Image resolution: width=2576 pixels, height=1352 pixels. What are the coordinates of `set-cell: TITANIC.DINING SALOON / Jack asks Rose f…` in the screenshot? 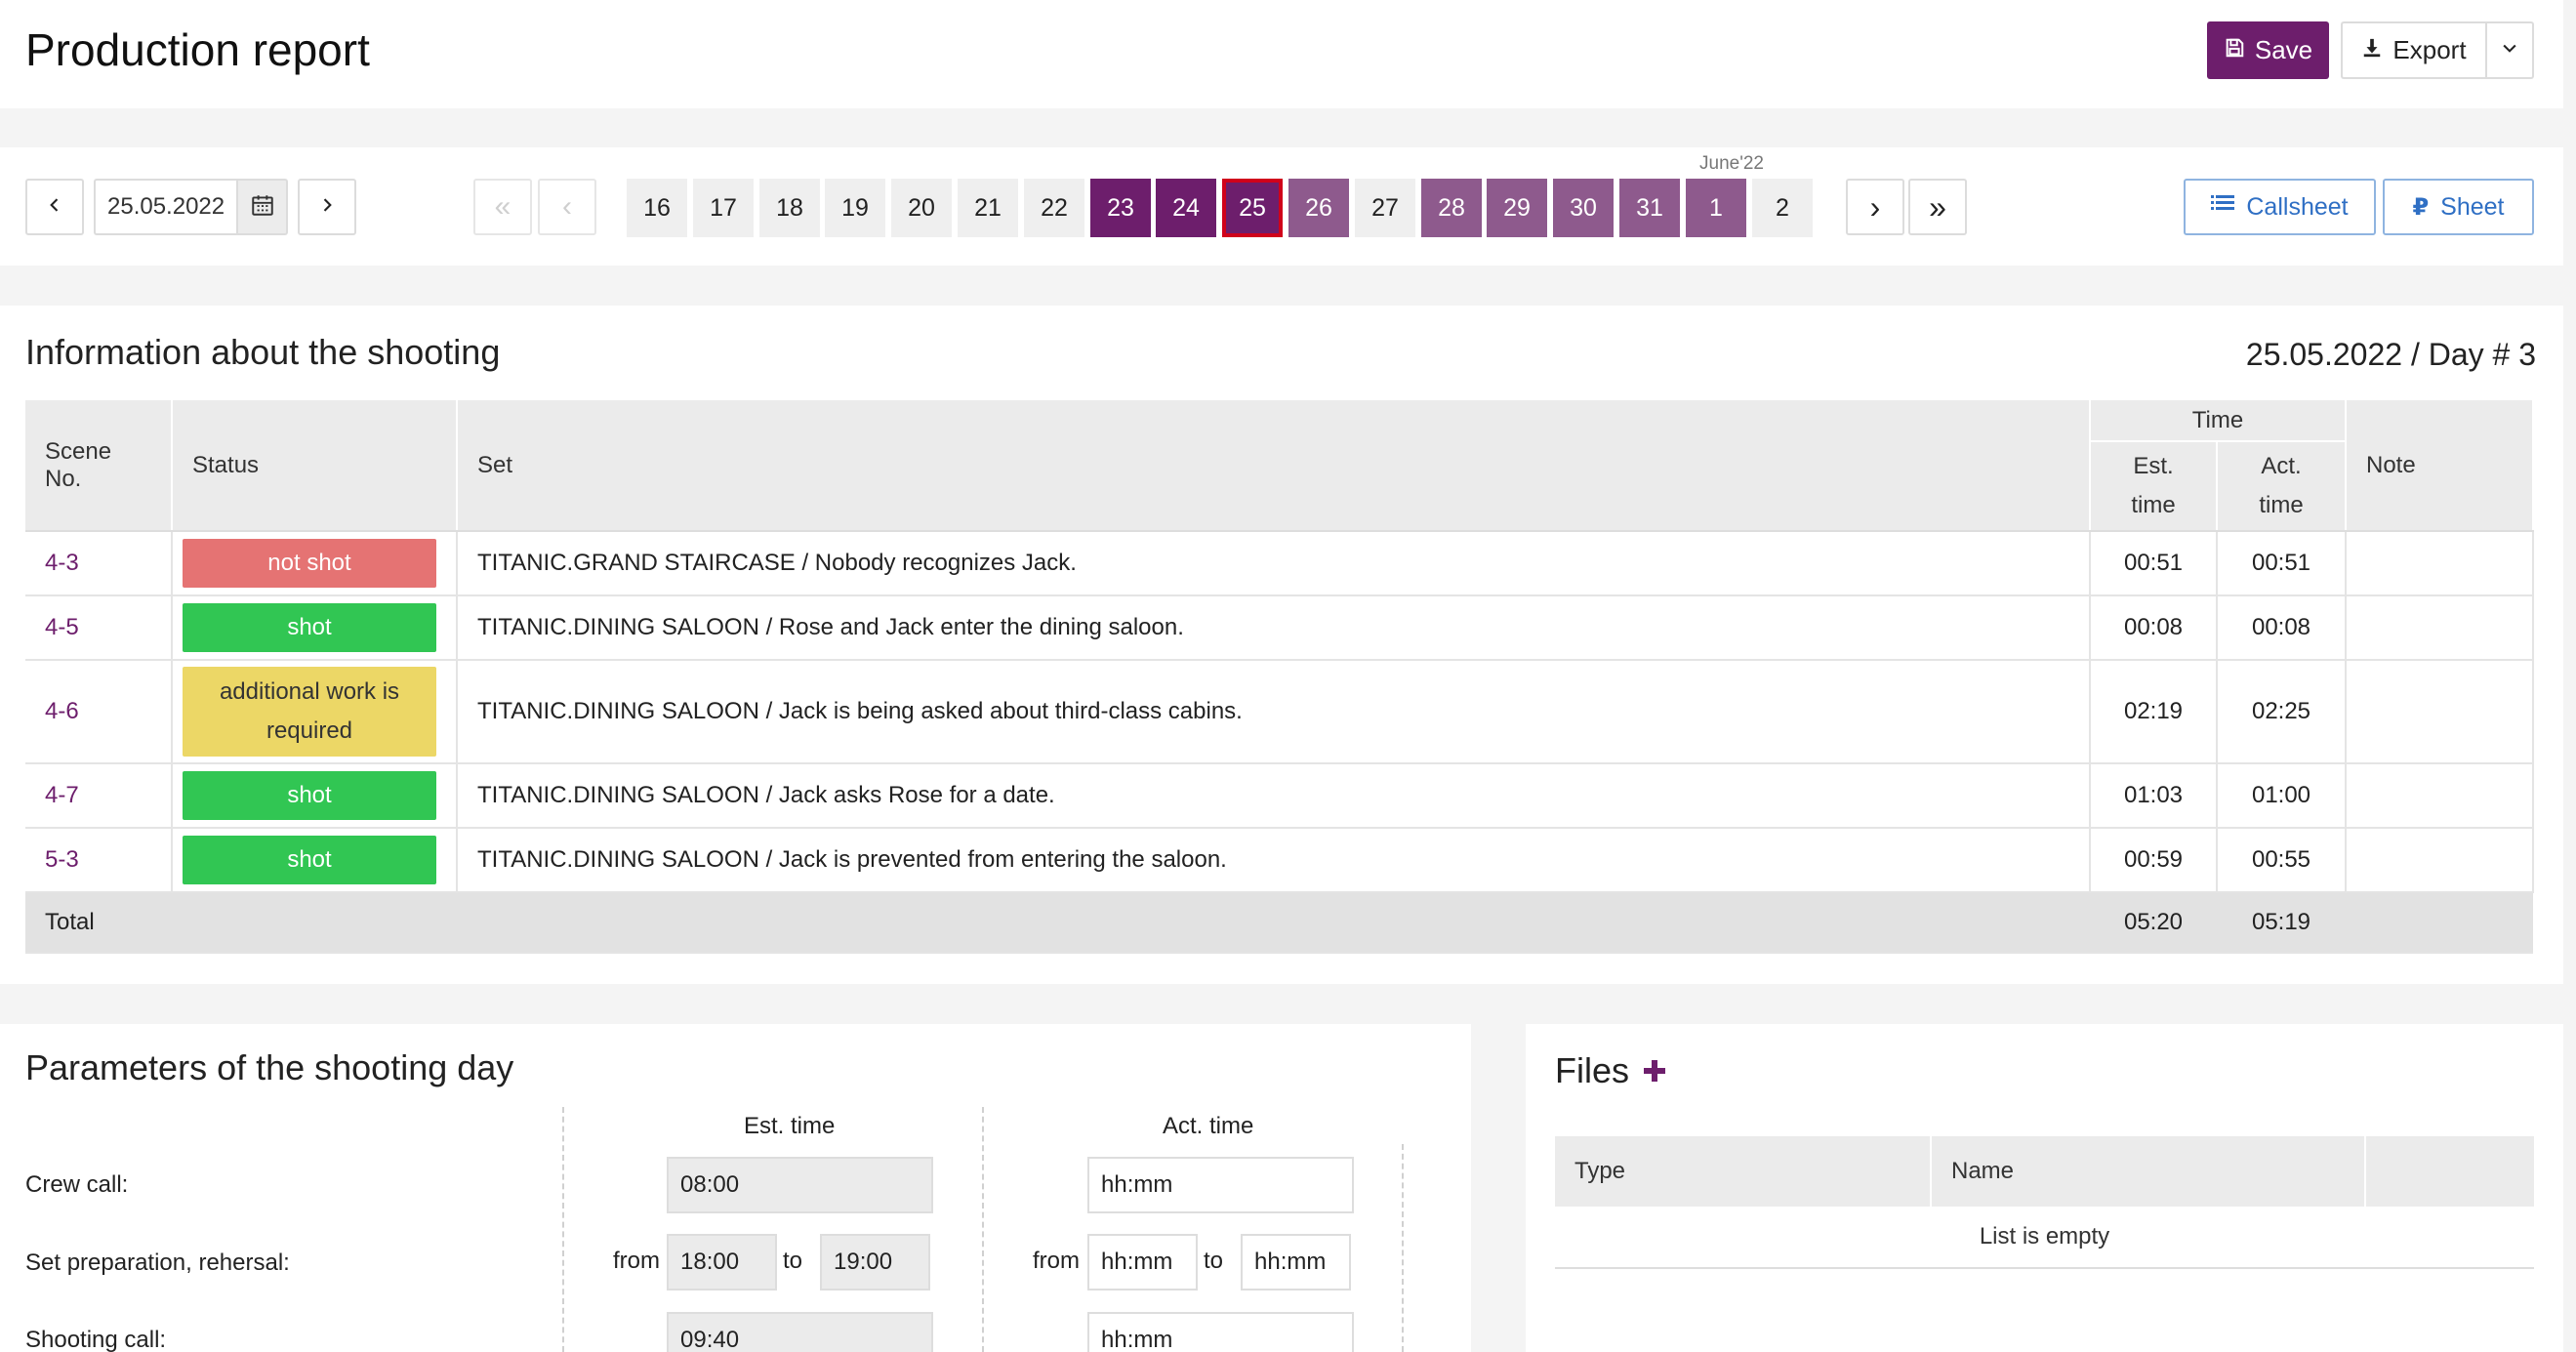 It's located at (1274, 796).